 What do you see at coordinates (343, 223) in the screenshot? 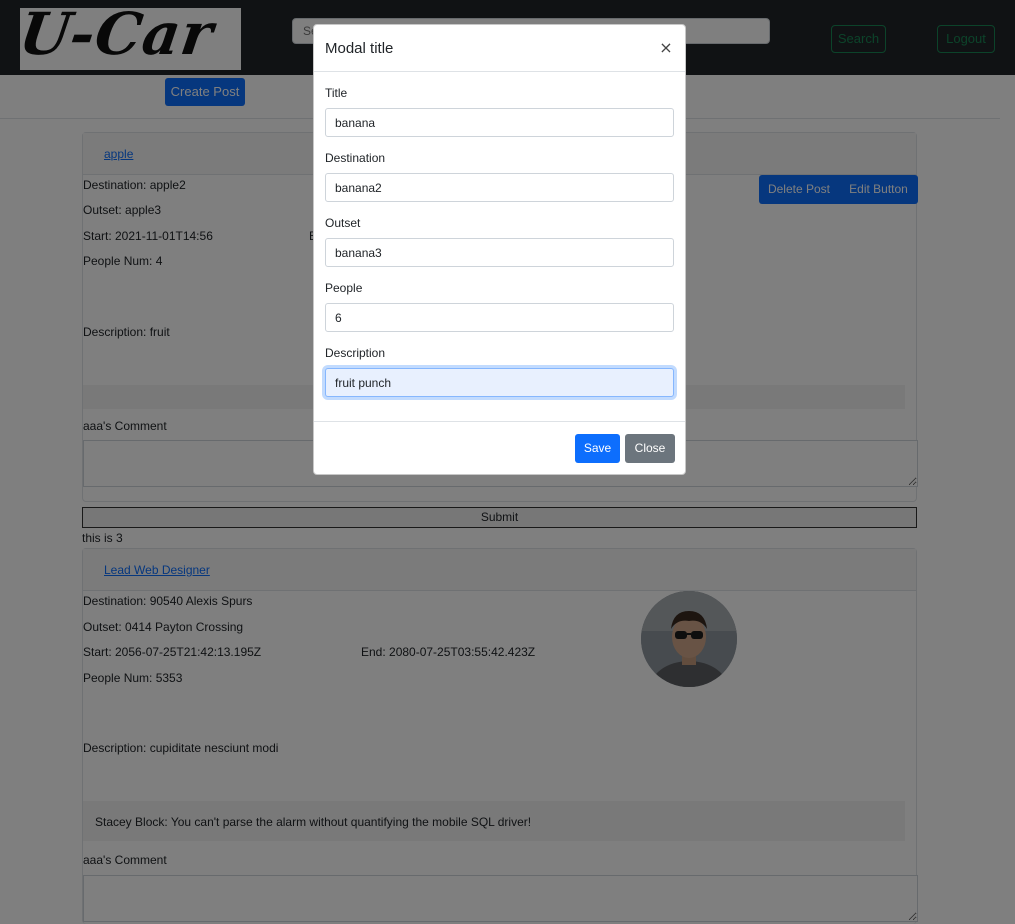
I see `outset-label: Outset` at bounding box center [343, 223].